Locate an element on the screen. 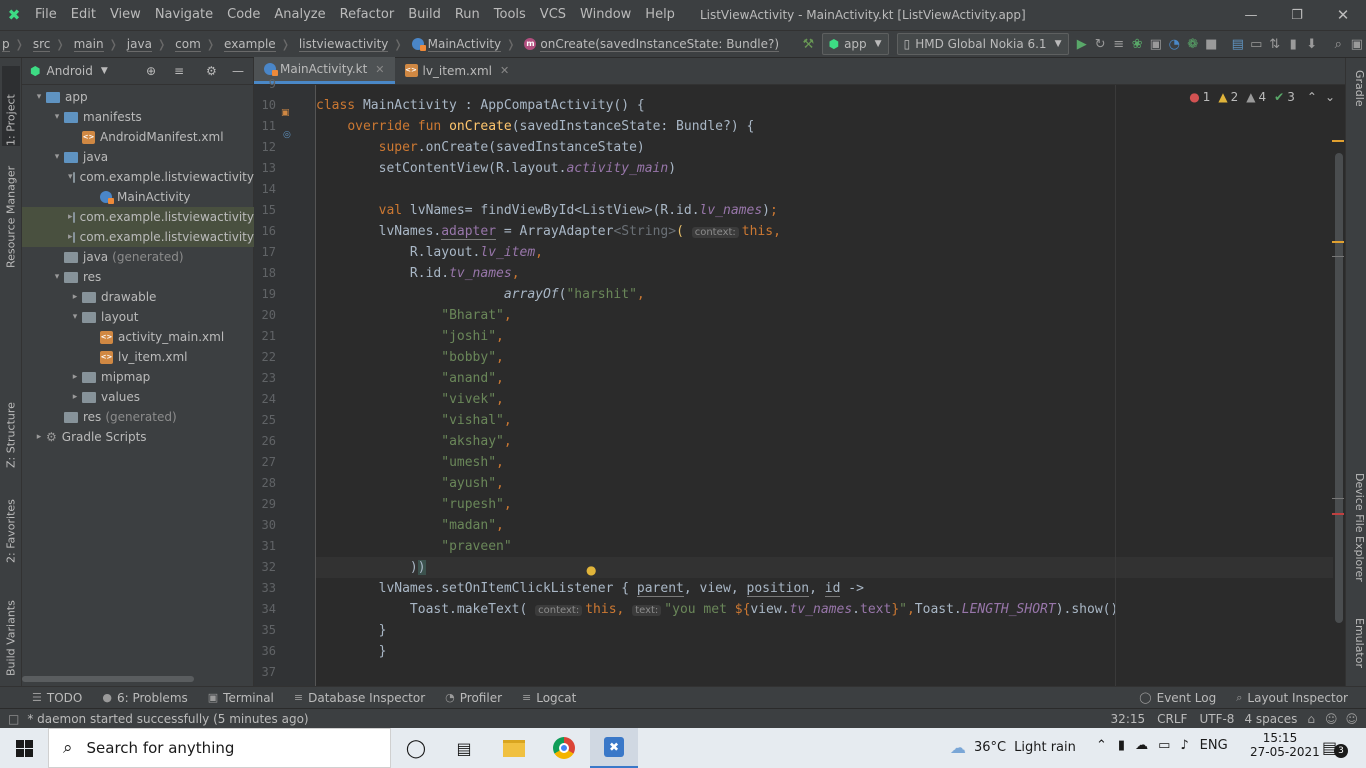  tree-item: res (generated) is located at coordinates (138, 417).